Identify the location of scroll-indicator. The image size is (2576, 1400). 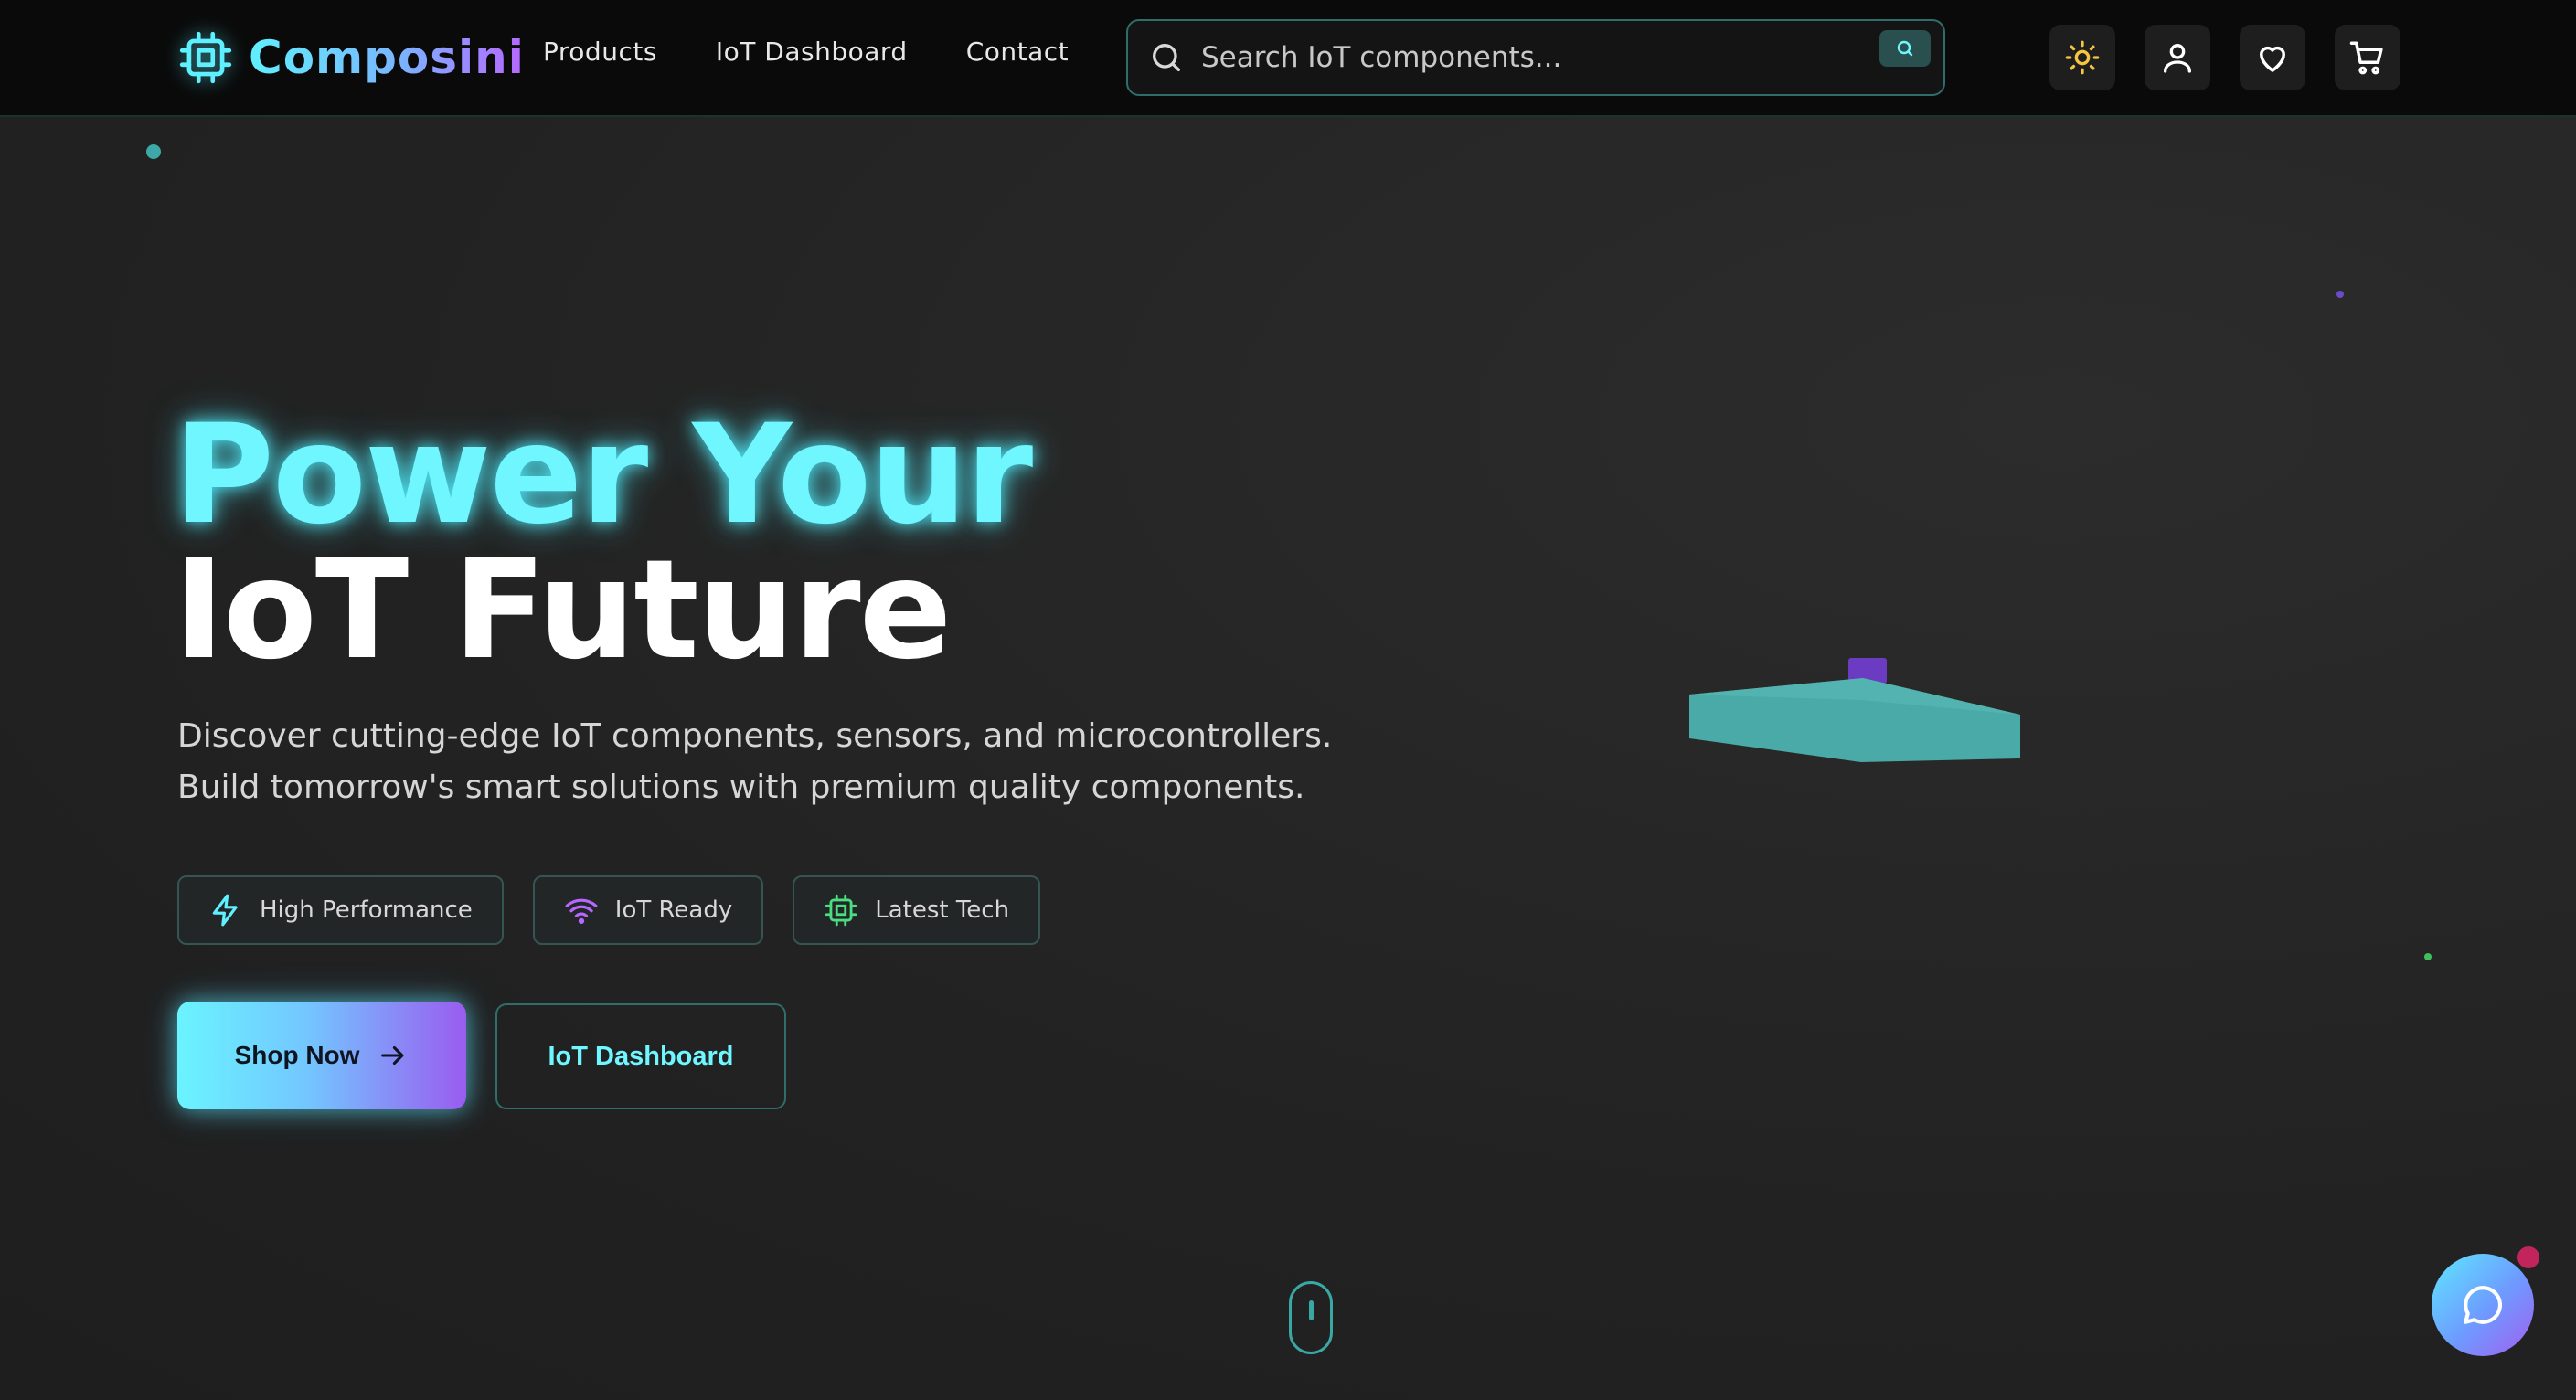
(1311, 1317).